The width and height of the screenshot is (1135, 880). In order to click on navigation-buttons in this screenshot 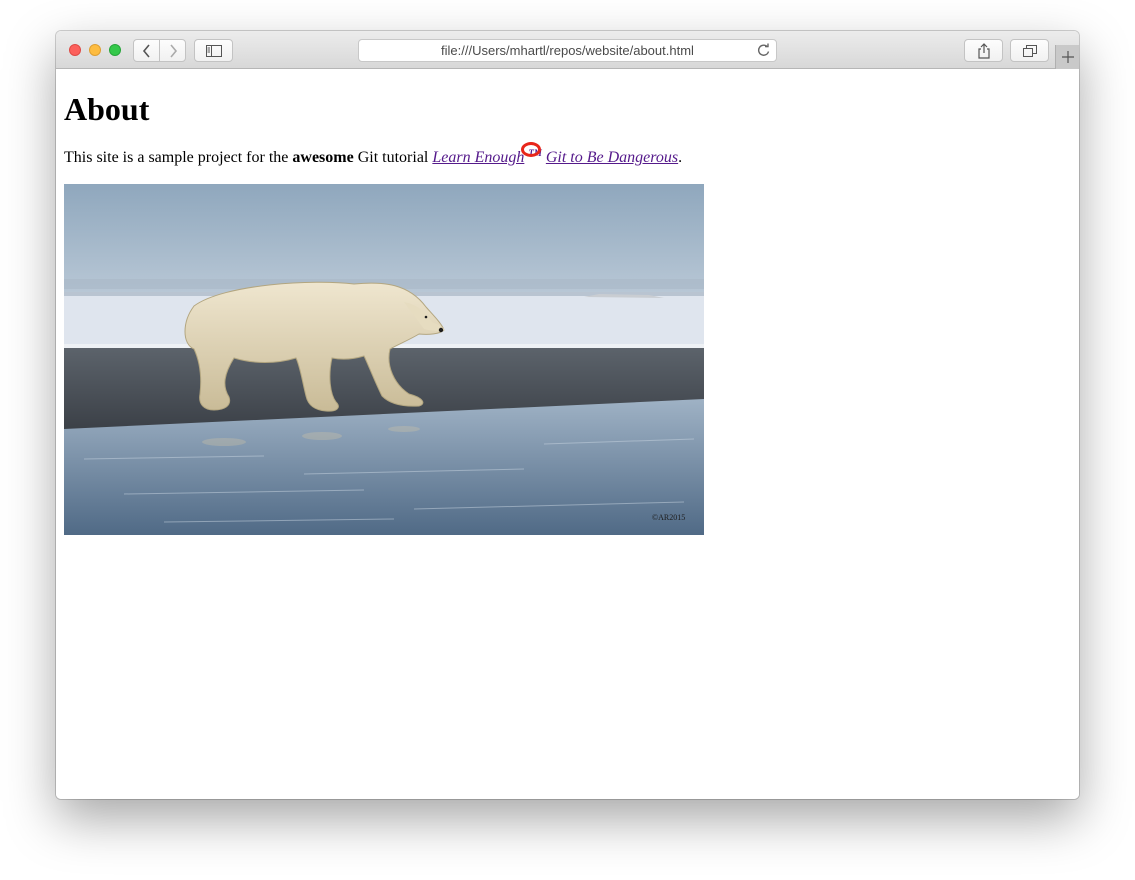, I will do `click(159, 50)`.